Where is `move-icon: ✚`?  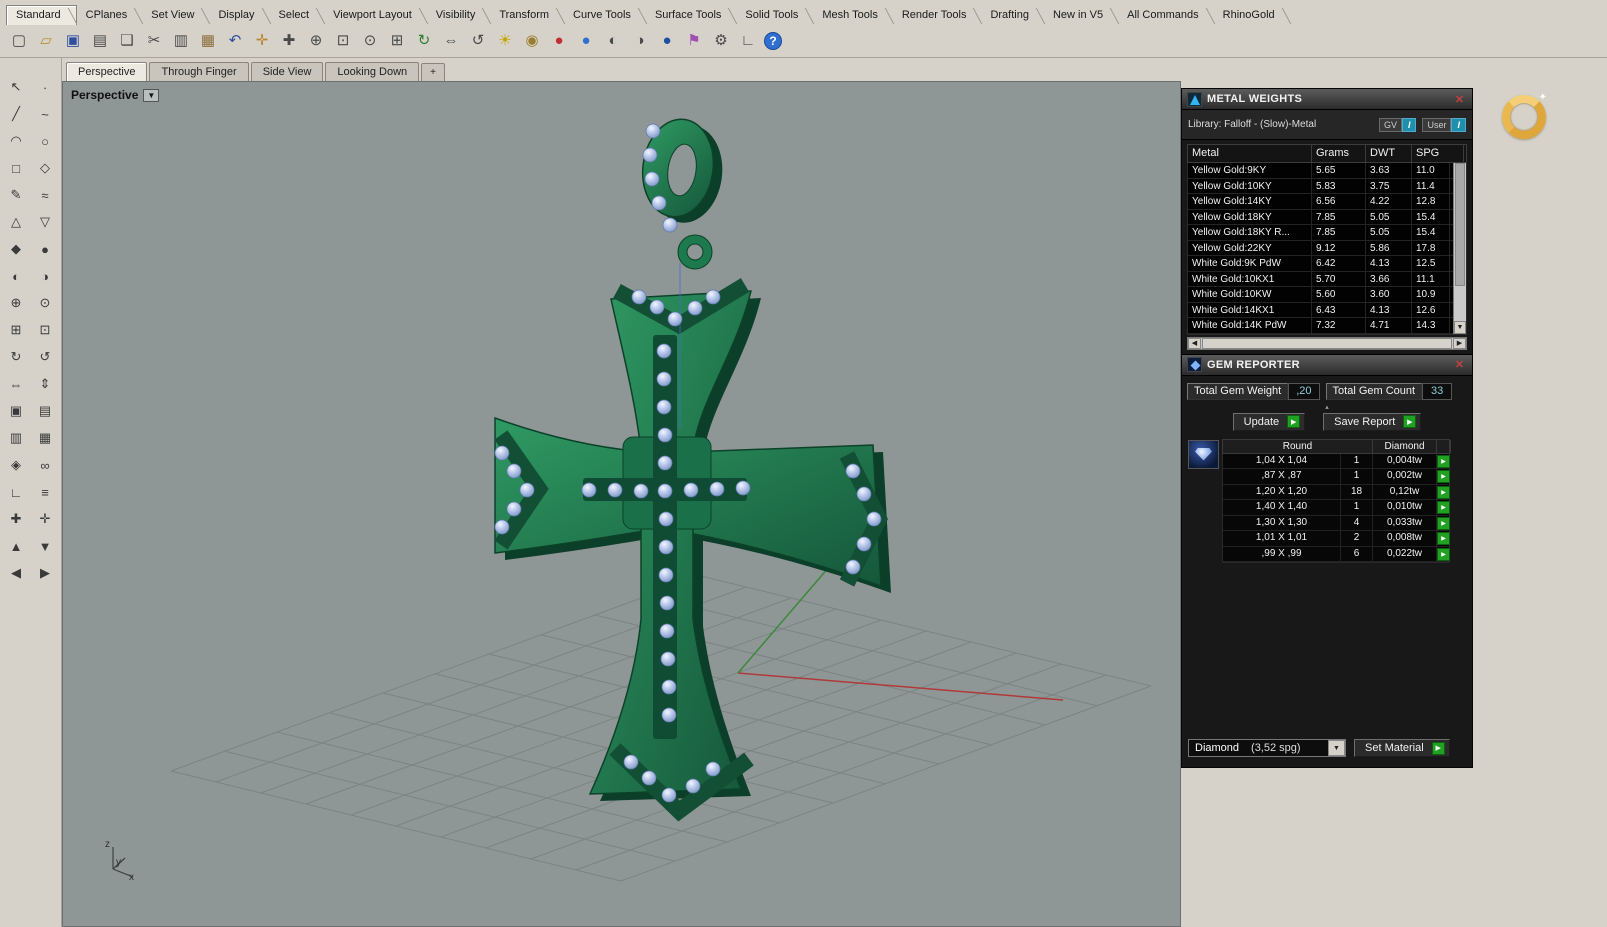
move-icon: ✚ is located at coordinates (289, 41).